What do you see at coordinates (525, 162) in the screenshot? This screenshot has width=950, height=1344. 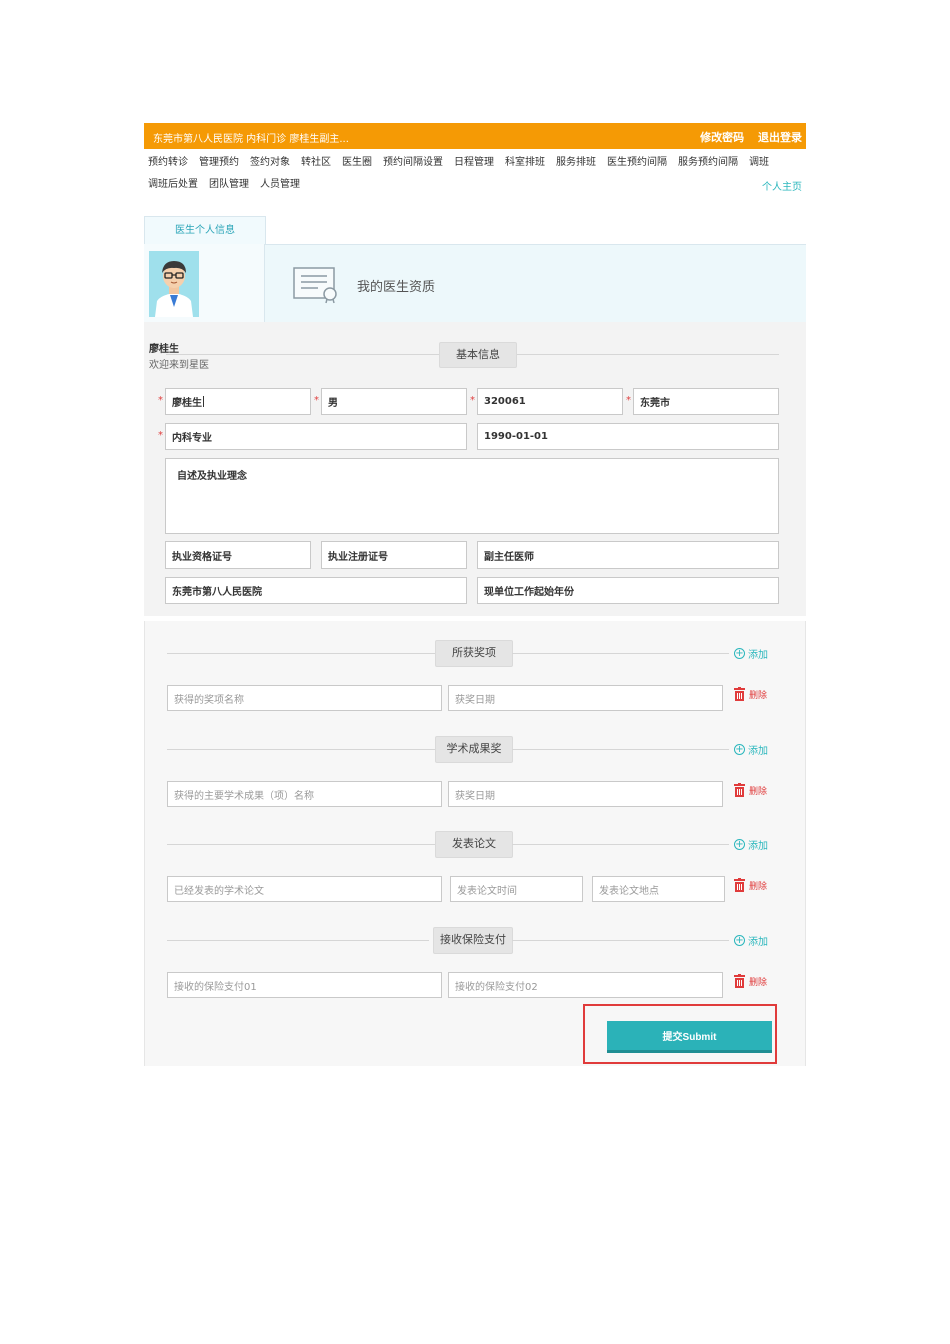 I see `nav-item: 科室排班` at bounding box center [525, 162].